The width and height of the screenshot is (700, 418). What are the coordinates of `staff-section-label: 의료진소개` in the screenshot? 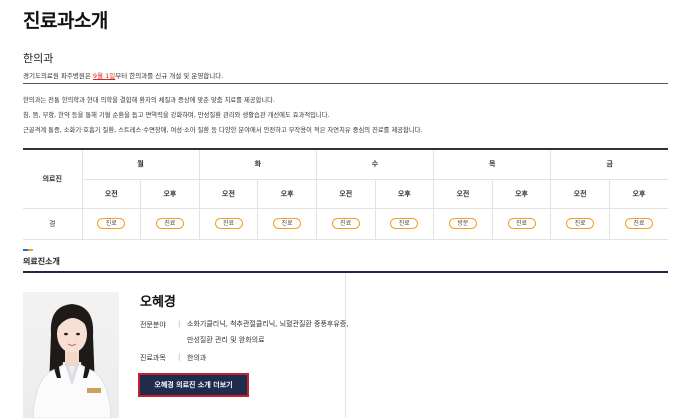 It's located at (41, 261).